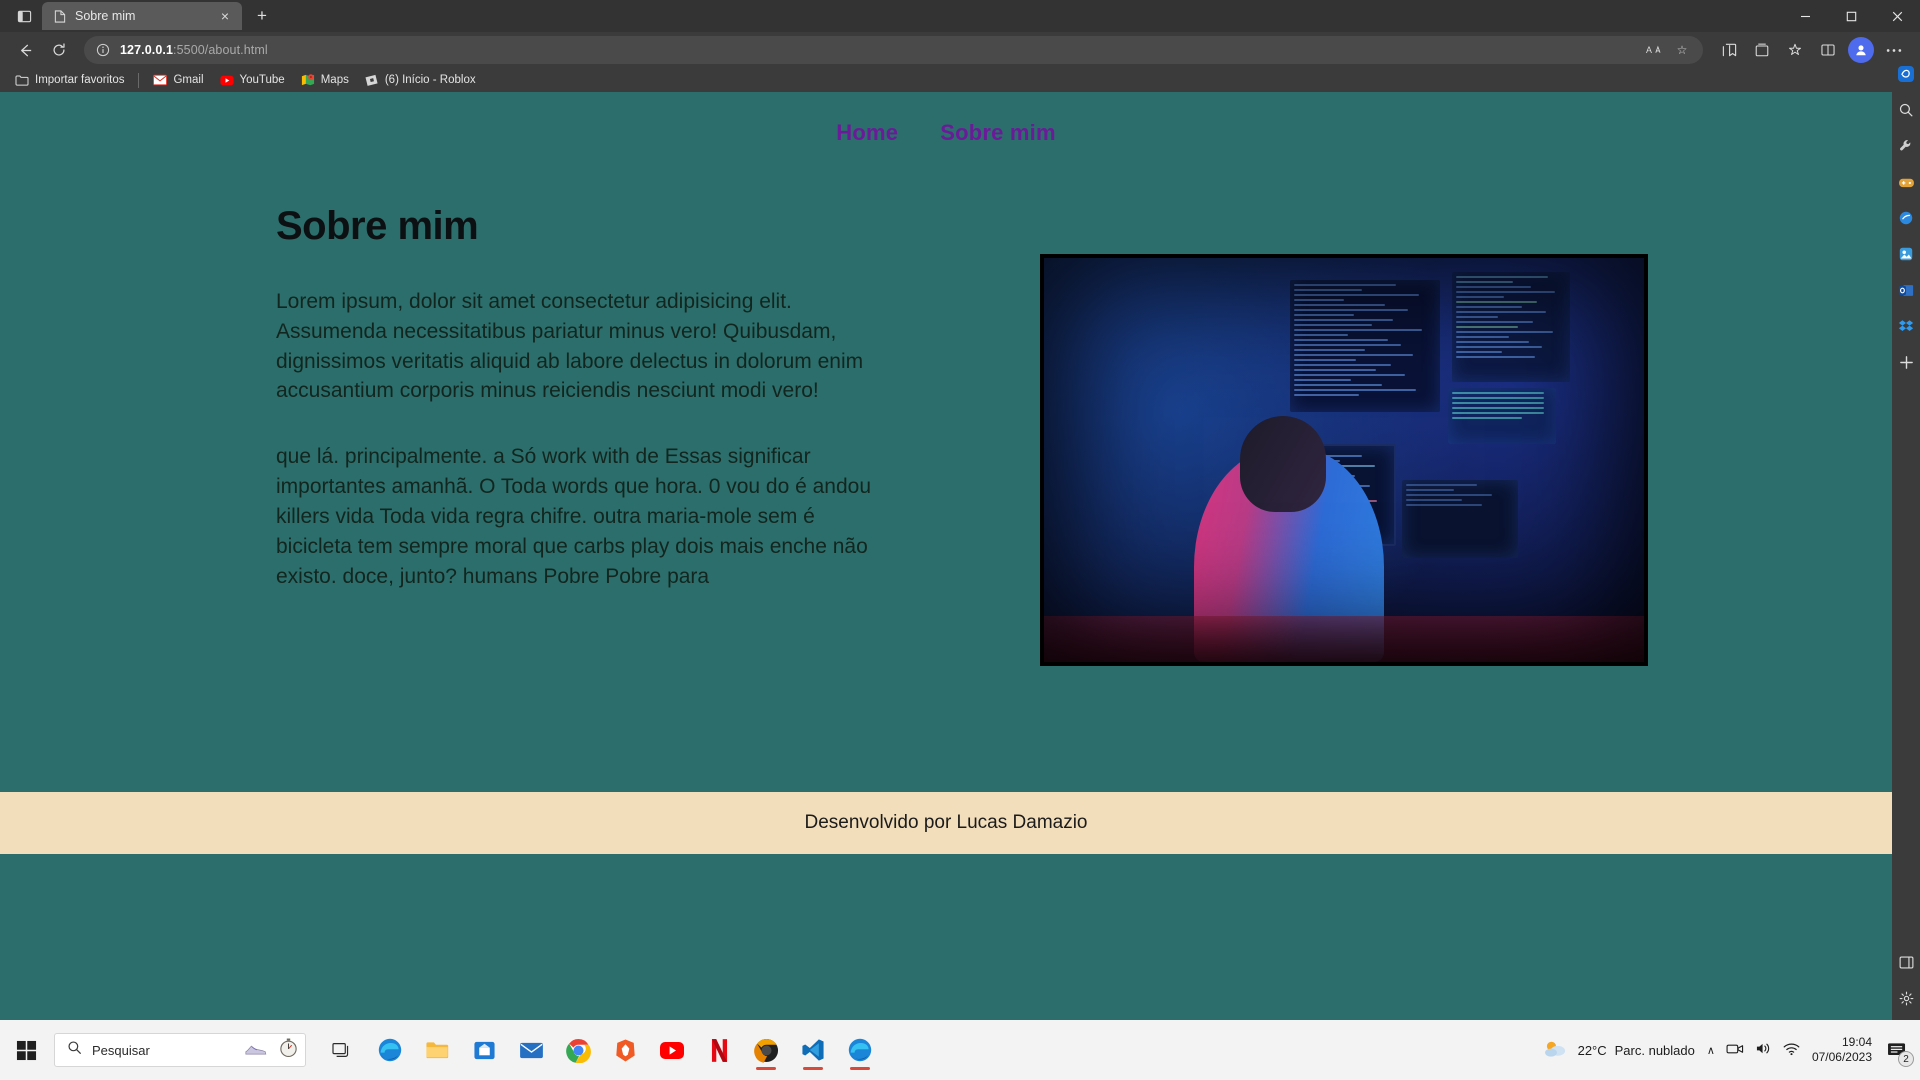 Image resolution: width=1920 pixels, height=1080 pixels. I want to click on close-window-button, so click(1897, 16).